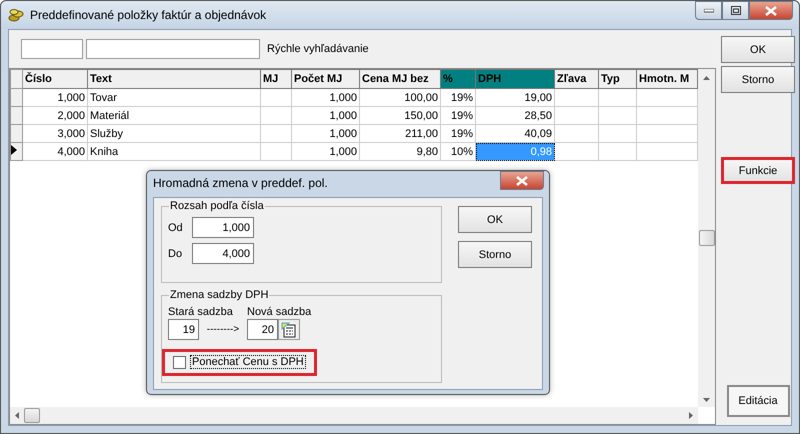  What do you see at coordinates (219, 295) in the screenshot?
I see `group-title: Zmena sadzby DPH` at bounding box center [219, 295].